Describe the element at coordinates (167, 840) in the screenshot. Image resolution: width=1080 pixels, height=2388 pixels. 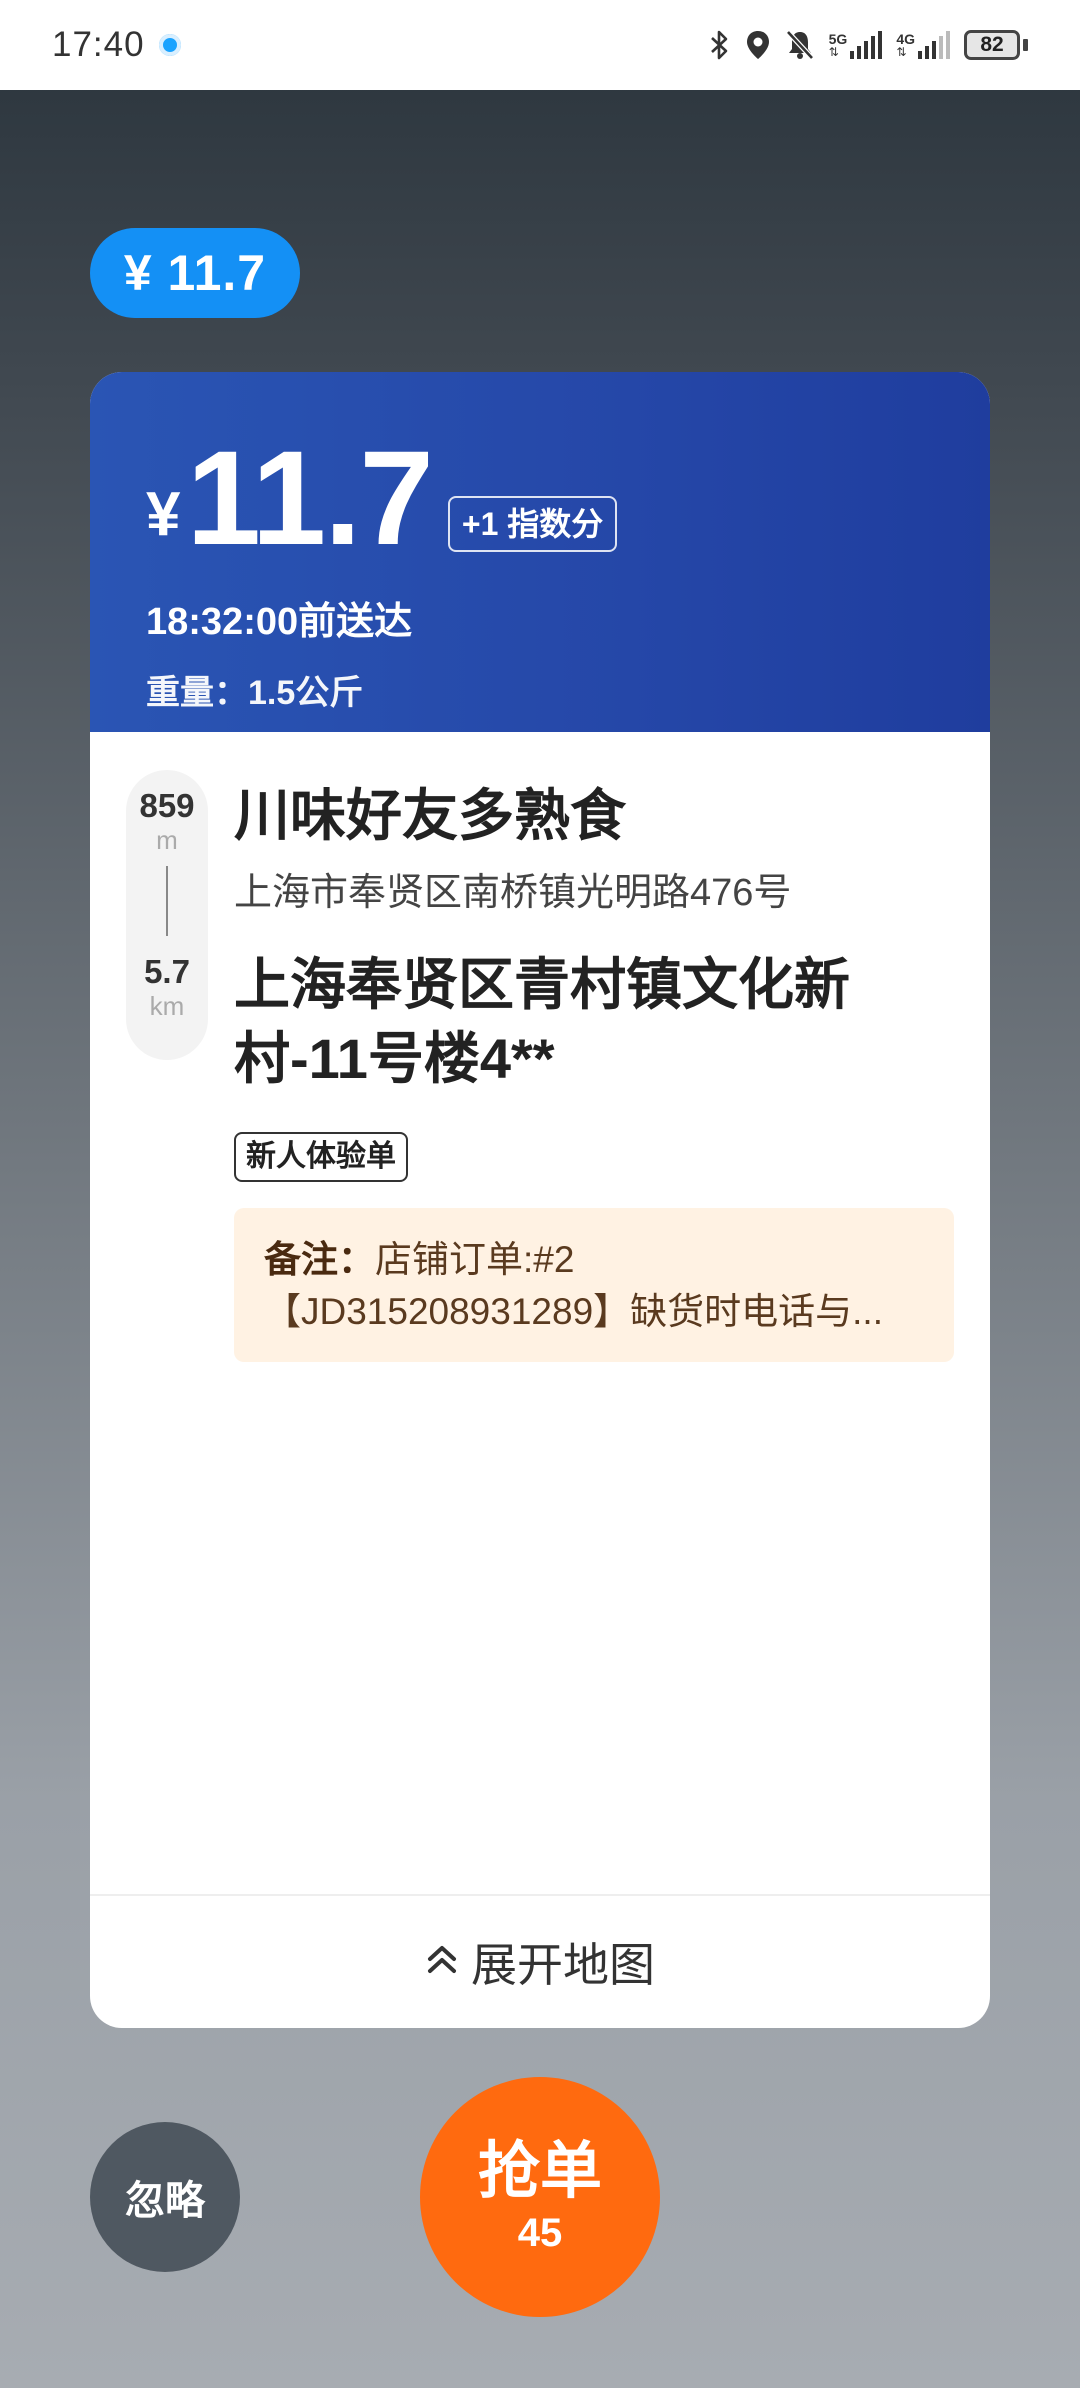
I see `pickup-distance-unit: m` at that location.